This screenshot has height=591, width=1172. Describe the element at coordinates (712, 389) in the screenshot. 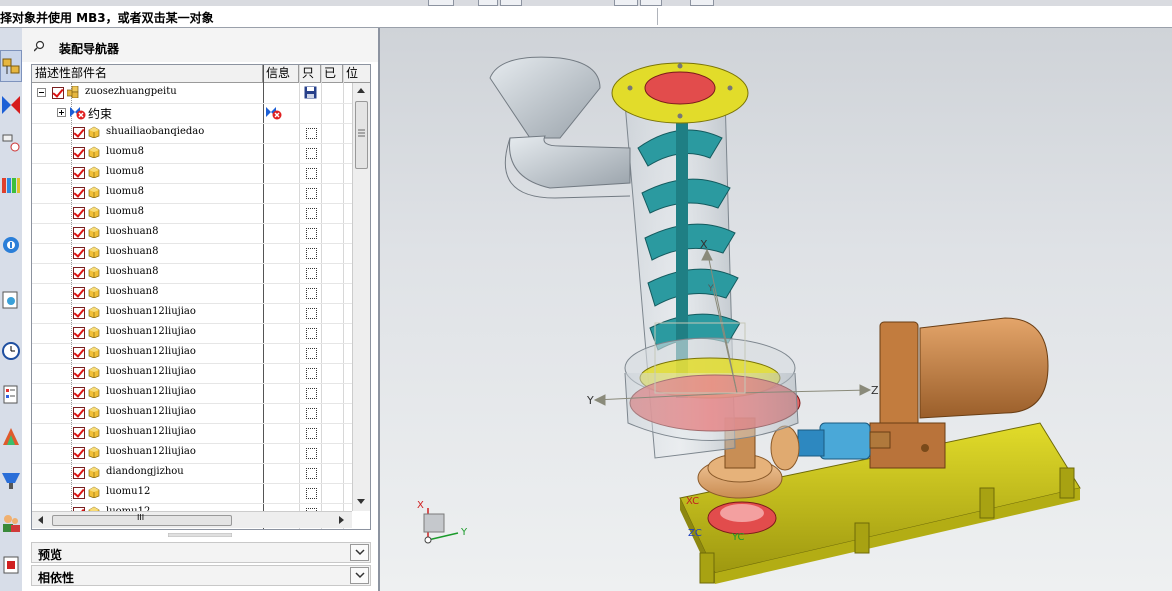

I see `mixing-chamber` at that location.